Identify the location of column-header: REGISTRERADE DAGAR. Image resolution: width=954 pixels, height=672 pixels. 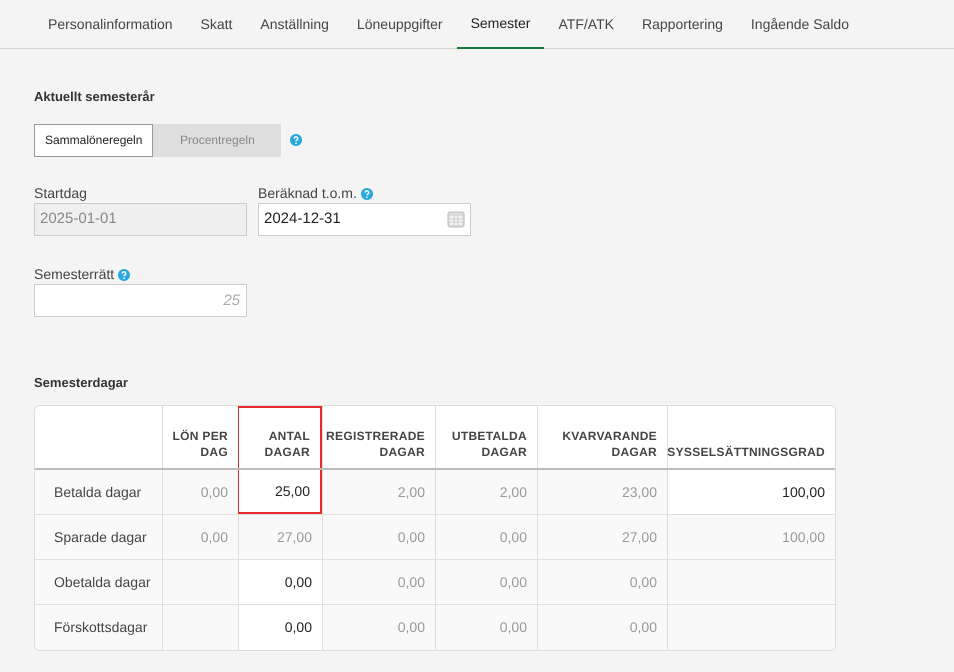
(378, 437).